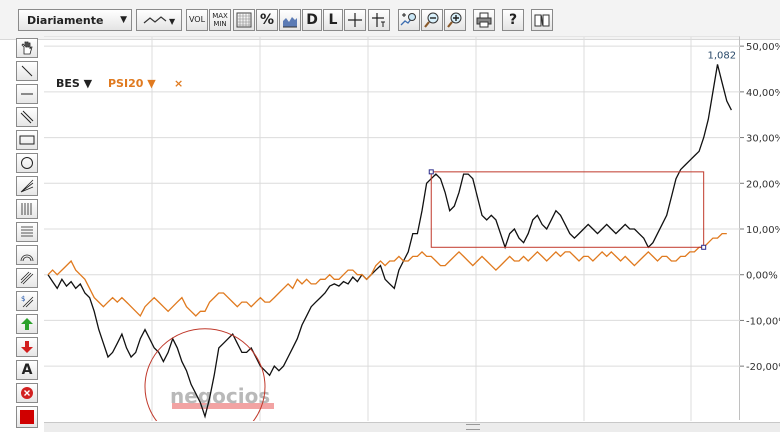  I want to click on watermark-text: negocios, so click(220, 396).